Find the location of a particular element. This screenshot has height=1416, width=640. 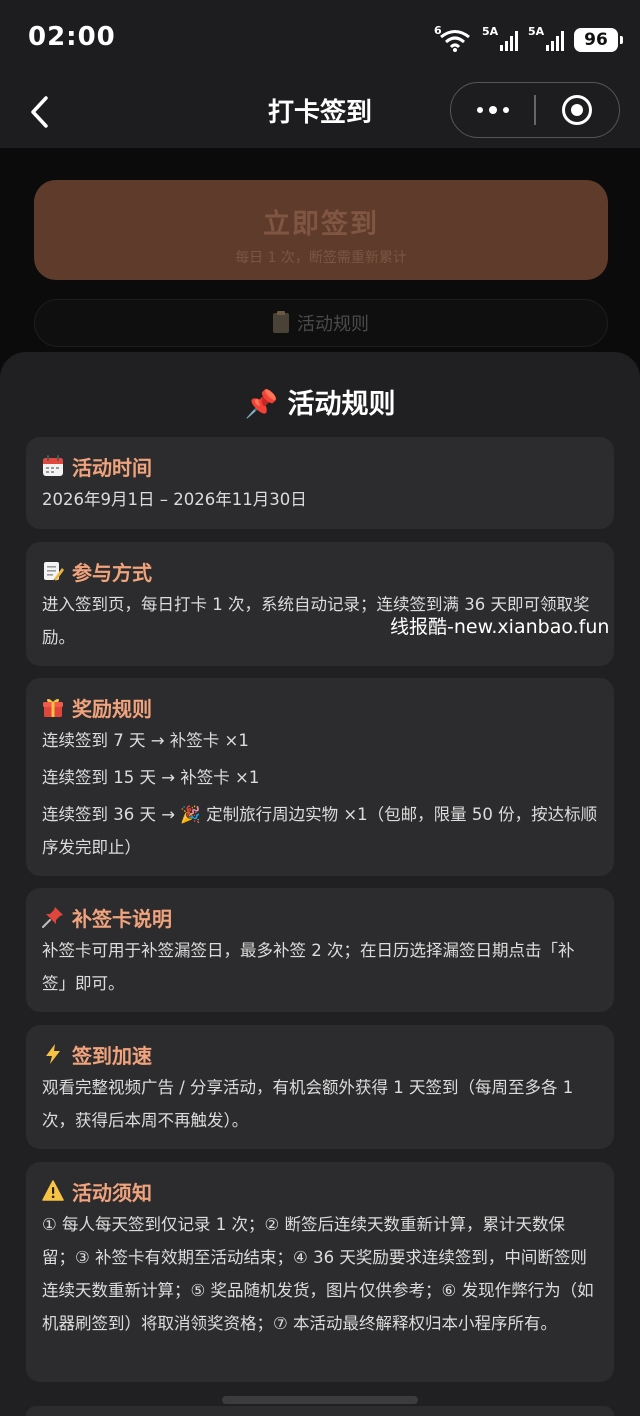

sheet-title: 📌 活动规则 is located at coordinates (320, 404).